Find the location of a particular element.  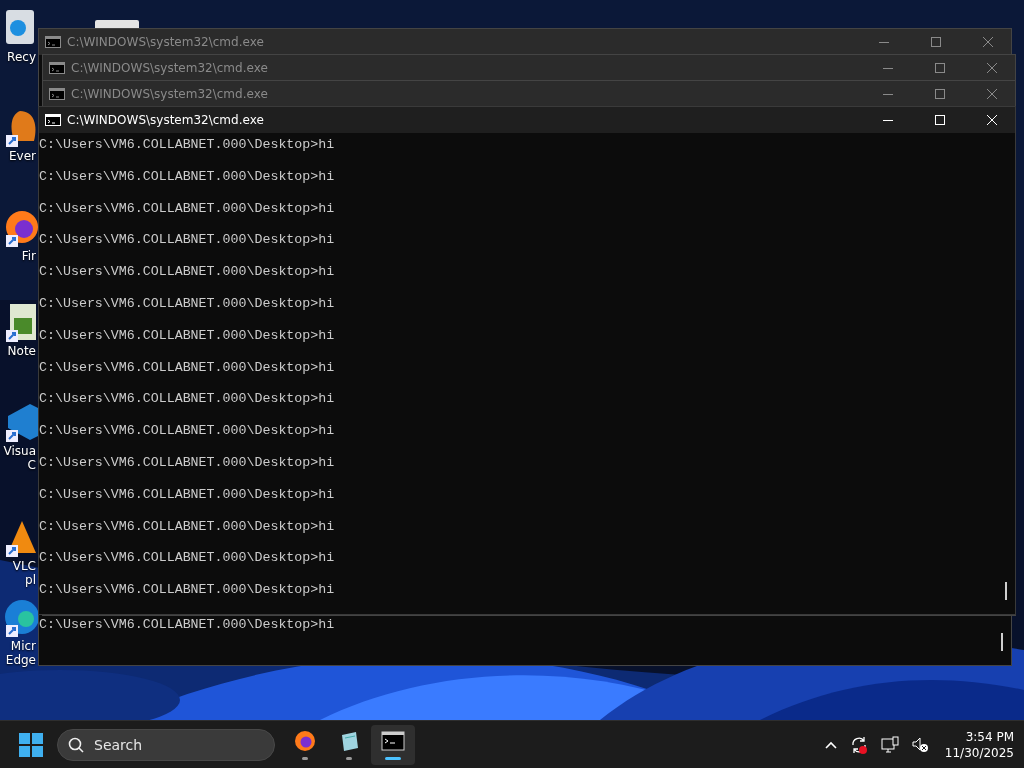

fox-globe-icon is located at coordinates (305, 741).